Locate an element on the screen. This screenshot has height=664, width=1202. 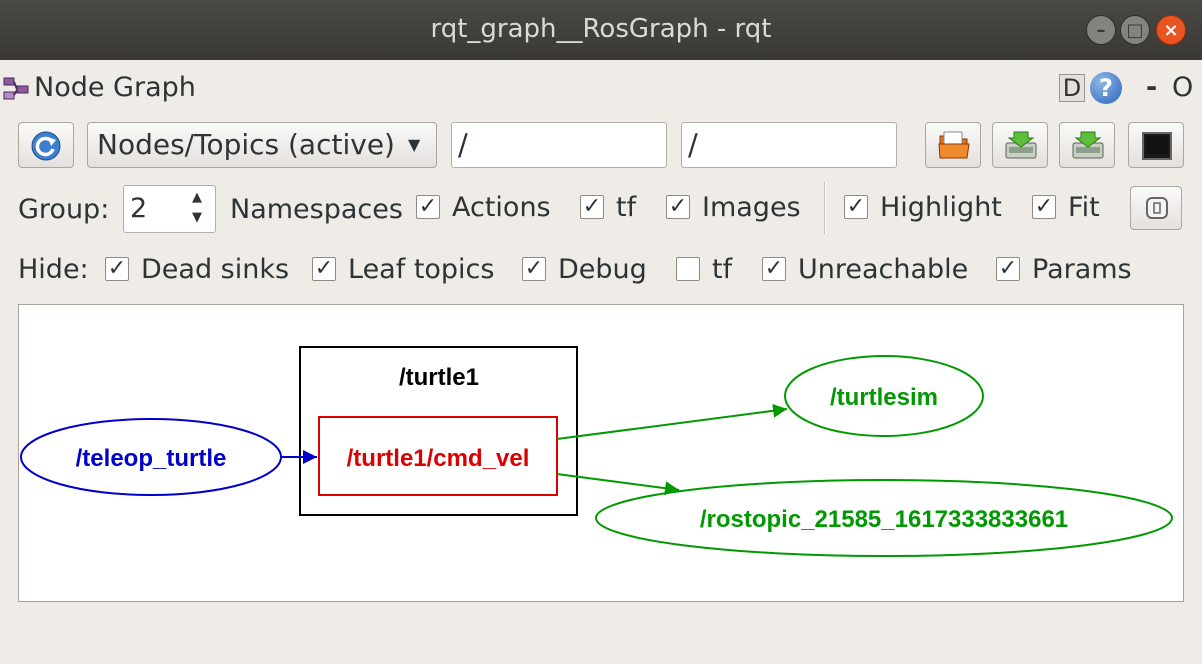
maximize-button: □ is located at coordinates (1135, 30).